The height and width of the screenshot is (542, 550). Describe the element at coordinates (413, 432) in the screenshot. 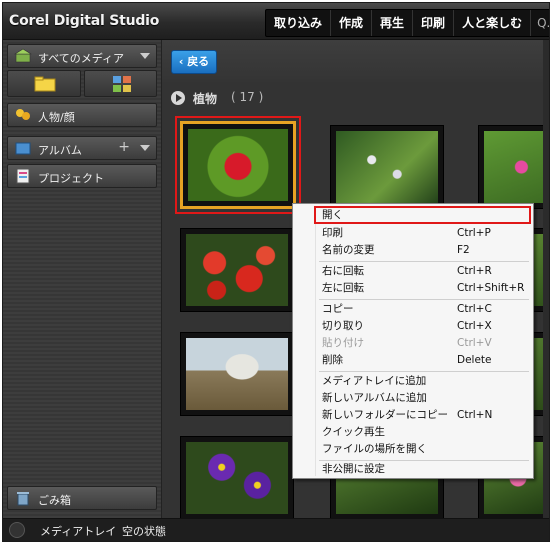

I see `menu-item-quick-play: クイック再生` at that location.